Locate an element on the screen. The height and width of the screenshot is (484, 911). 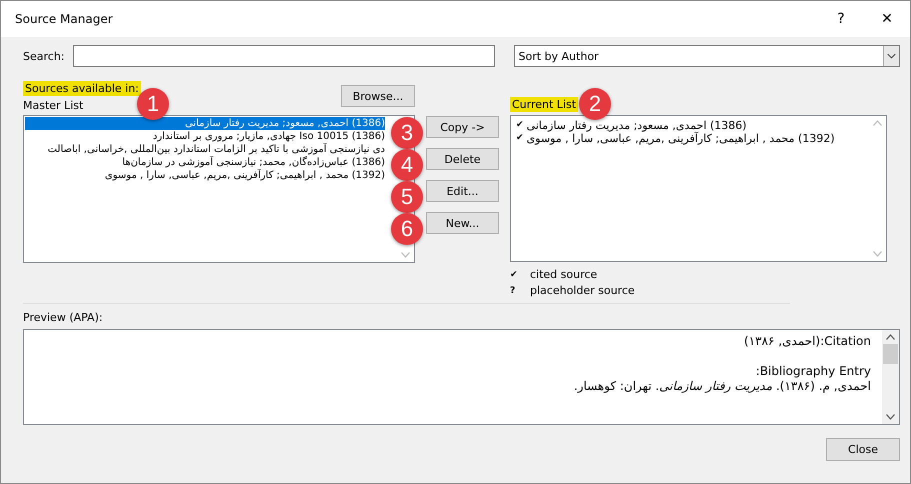
legend-label: cited source is located at coordinates (564, 274).